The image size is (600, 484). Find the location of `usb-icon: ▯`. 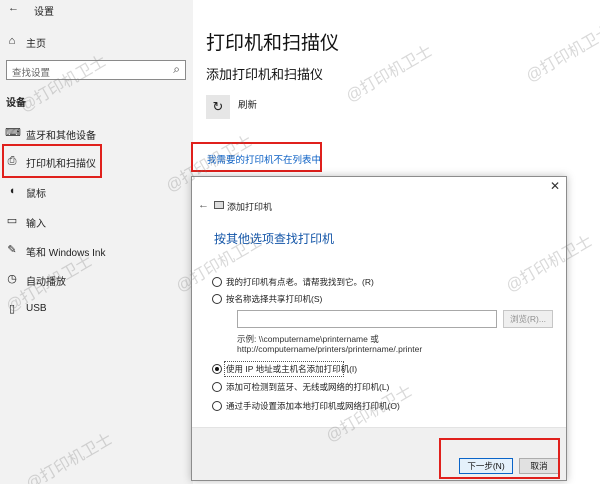

usb-icon: ▯ is located at coordinates (12, 309).